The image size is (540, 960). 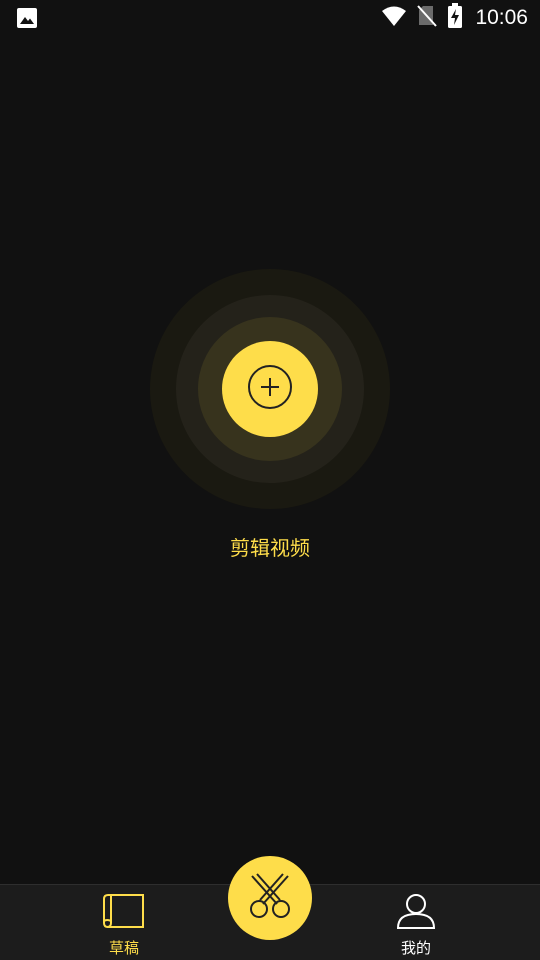 I want to click on plus-circle-icon, so click(x=270, y=389).